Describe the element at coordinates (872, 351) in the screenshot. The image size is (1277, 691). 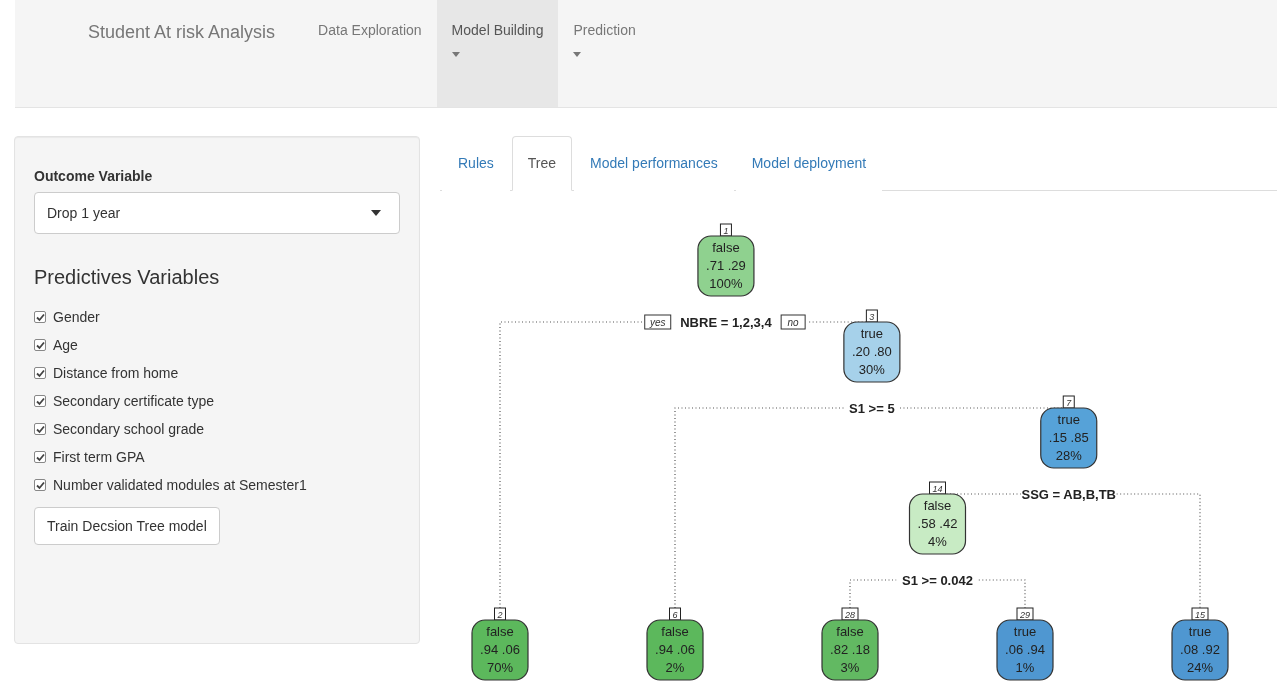
I see `node-probabilities: .20 .80` at that location.